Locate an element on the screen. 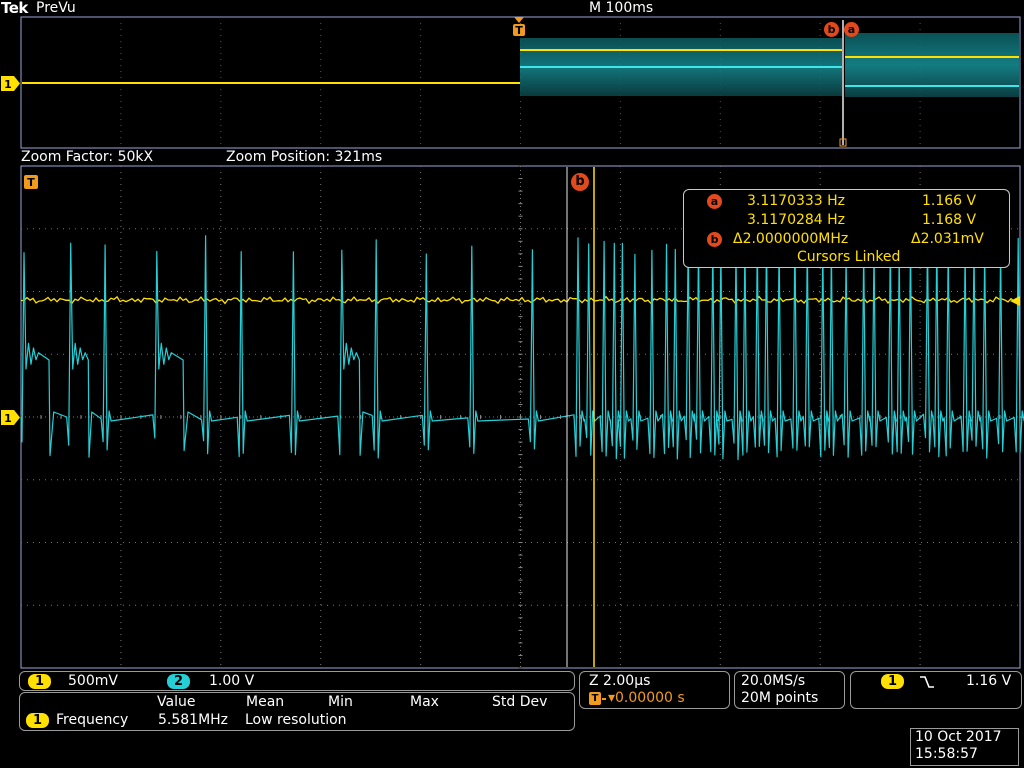 The height and width of the screenshot is (768, 1024). trigger-pos-arrow-icon is located at coordinates (604, 699).